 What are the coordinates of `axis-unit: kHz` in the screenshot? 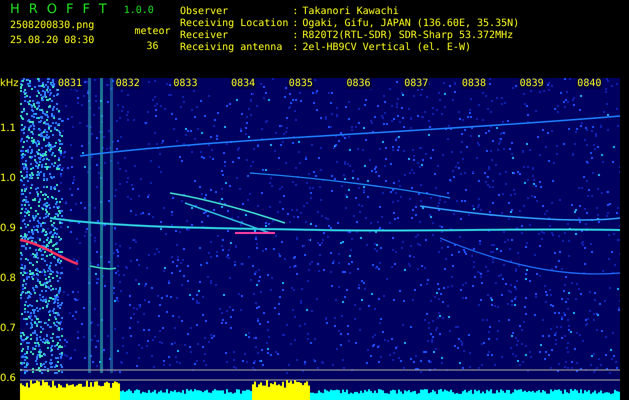 It's located at (9, 83).